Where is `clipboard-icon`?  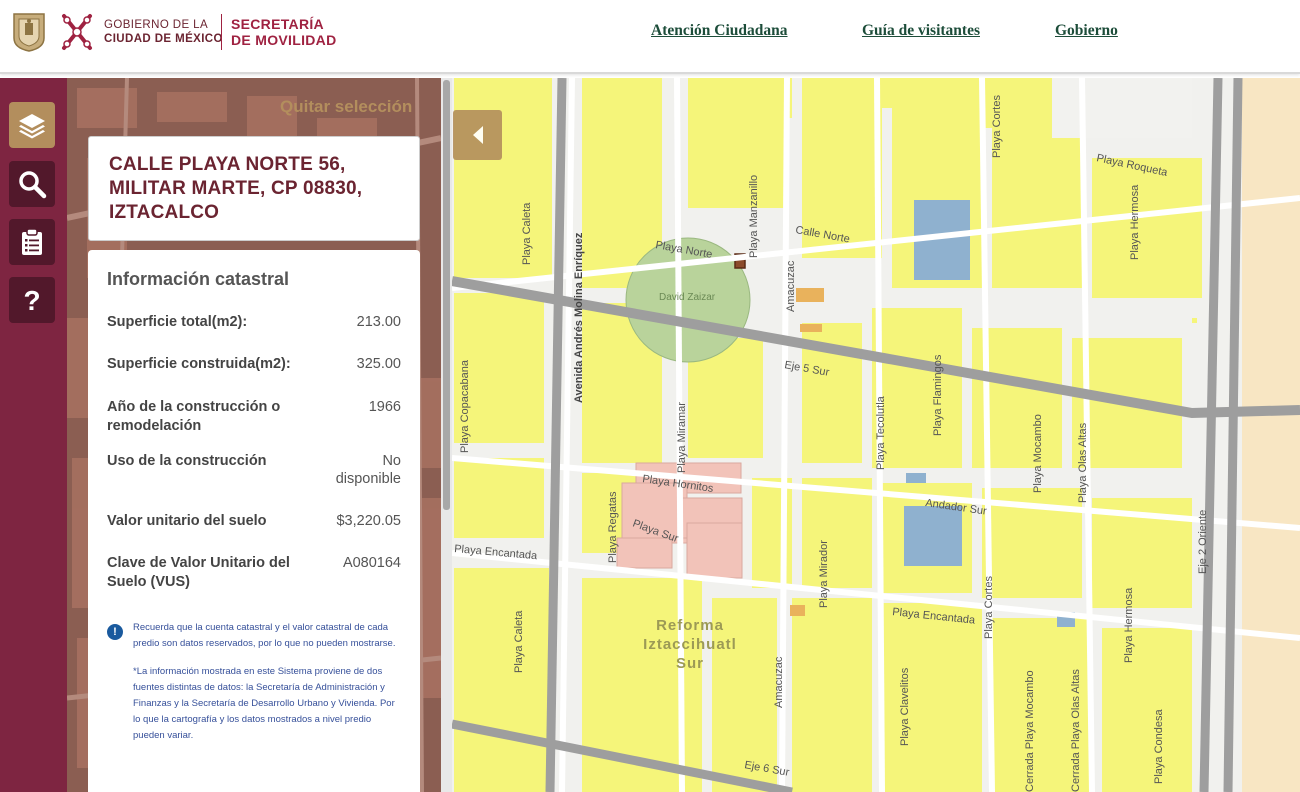 clipboard-icon is located at coordinates (32, 241).